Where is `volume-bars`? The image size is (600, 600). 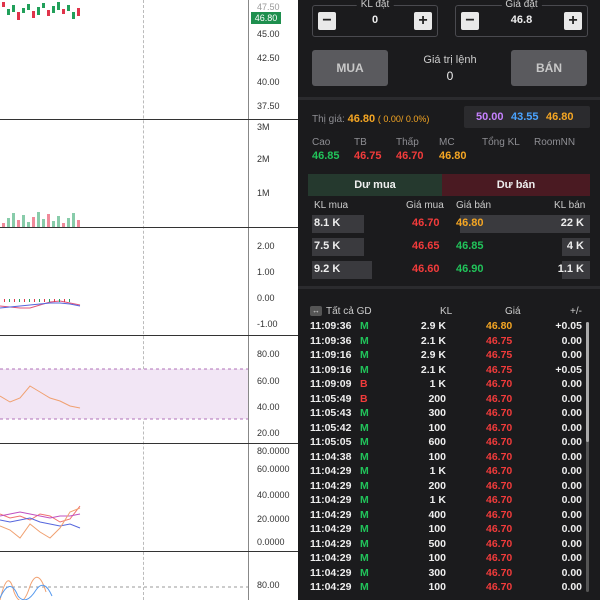
volume-bars is located at coordinates (41, 219).